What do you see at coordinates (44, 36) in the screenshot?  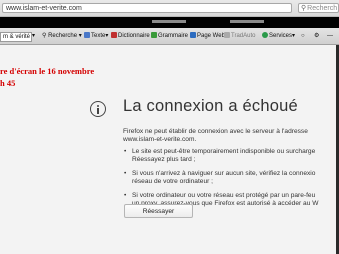 I see `magnifier-icon: ⚲` at bounding box center [44, 36].